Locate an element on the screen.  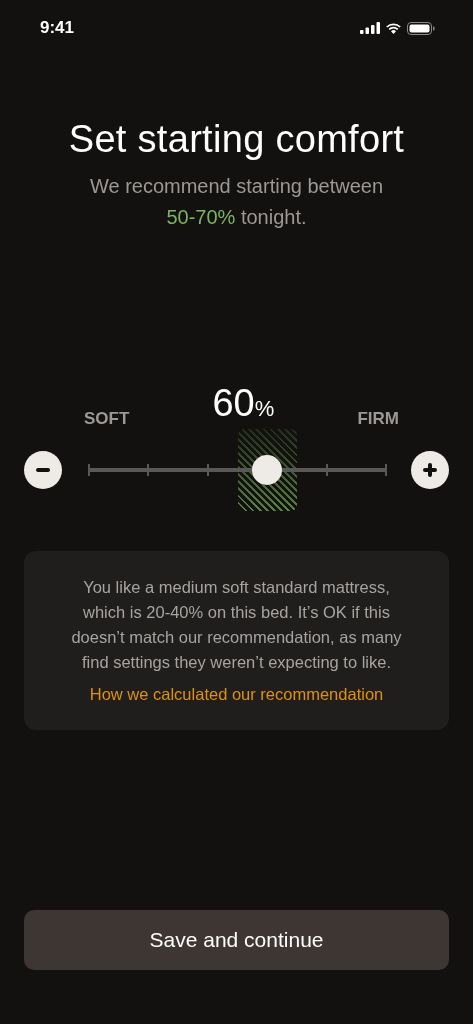
recommendation-text: We recommend starting between 50-70% tonight. is located at coordinates (236, 202).